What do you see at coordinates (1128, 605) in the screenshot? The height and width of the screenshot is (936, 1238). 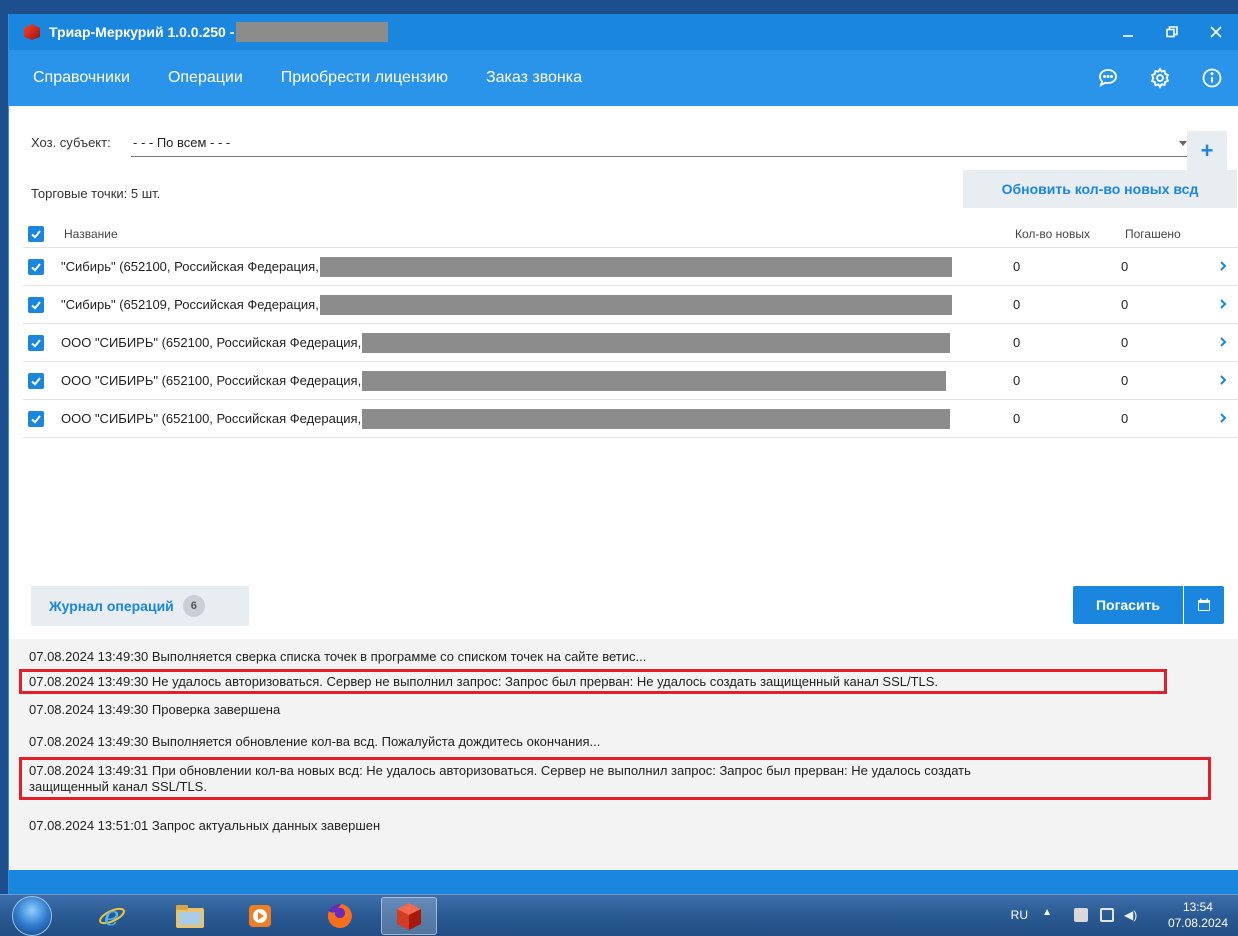 I see `pay-button: Погасить` at bounding box center [1128, 605].